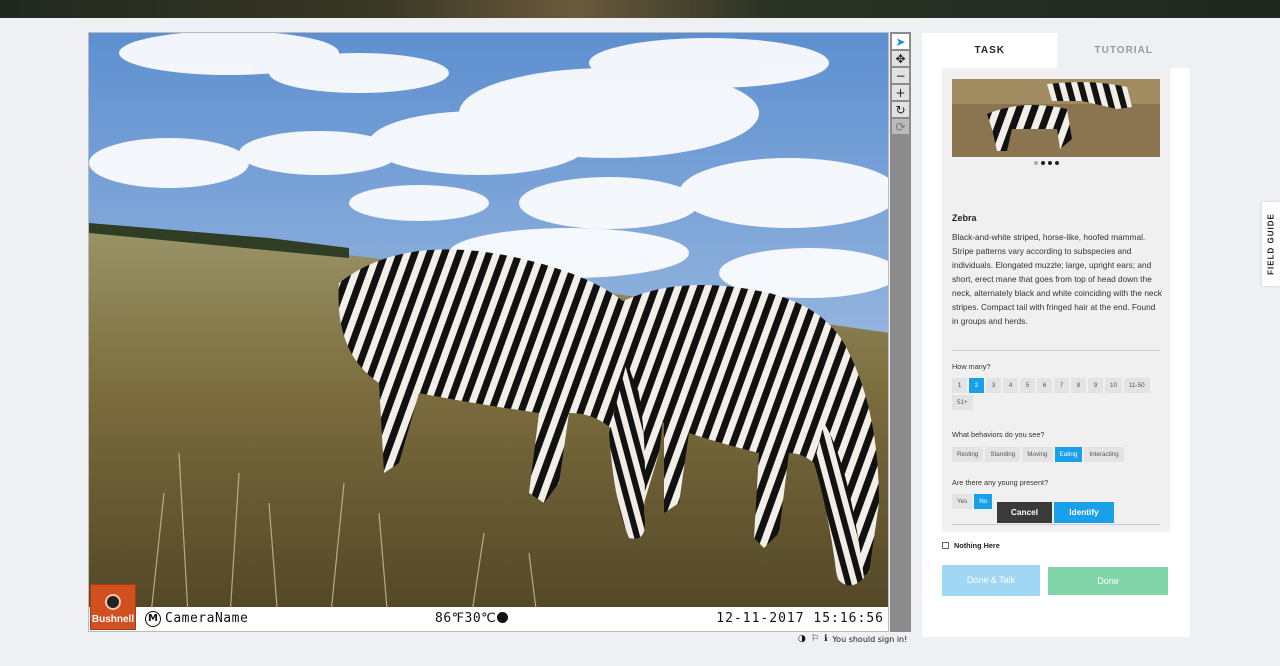 Image resolution: width=1280 pixels, height=666 pixels. I want to click on top-banner, so click(640, 9).